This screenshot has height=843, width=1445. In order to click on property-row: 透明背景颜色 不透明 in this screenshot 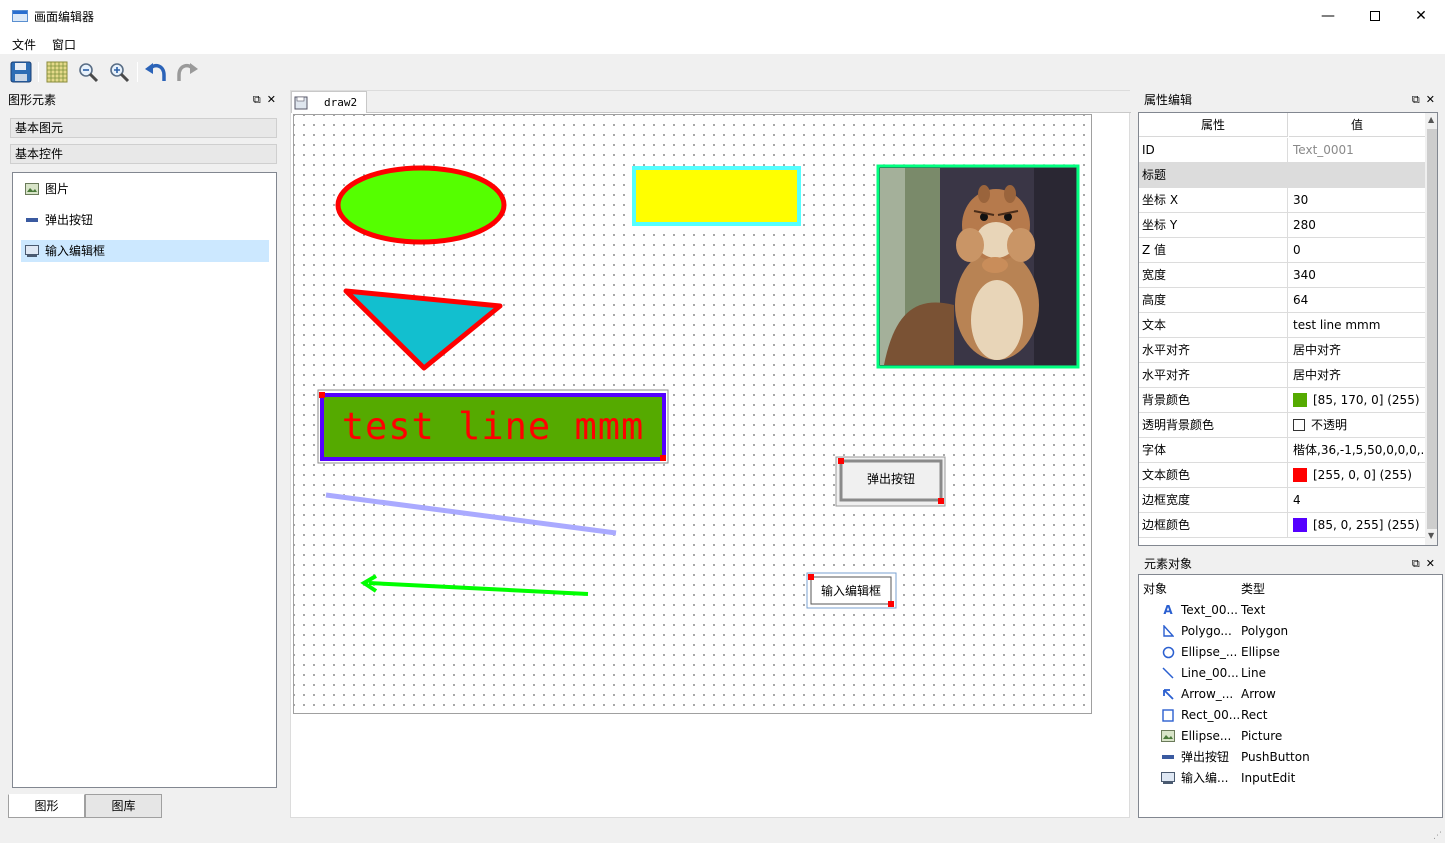, I will do `click(1282, 425)`.